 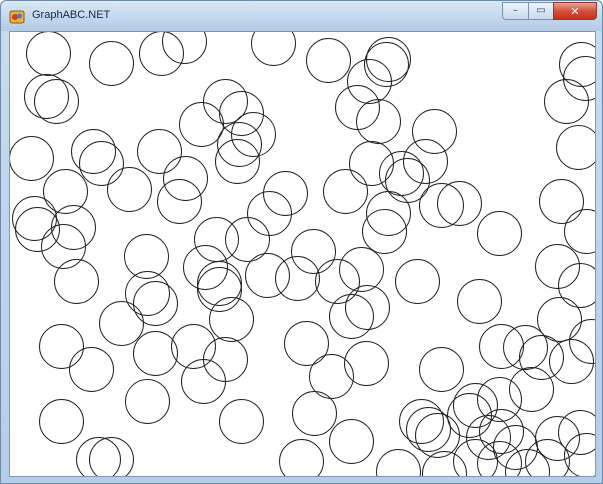 I want to click on window-title: GraphABC.NET, so click(x=71, y=15).